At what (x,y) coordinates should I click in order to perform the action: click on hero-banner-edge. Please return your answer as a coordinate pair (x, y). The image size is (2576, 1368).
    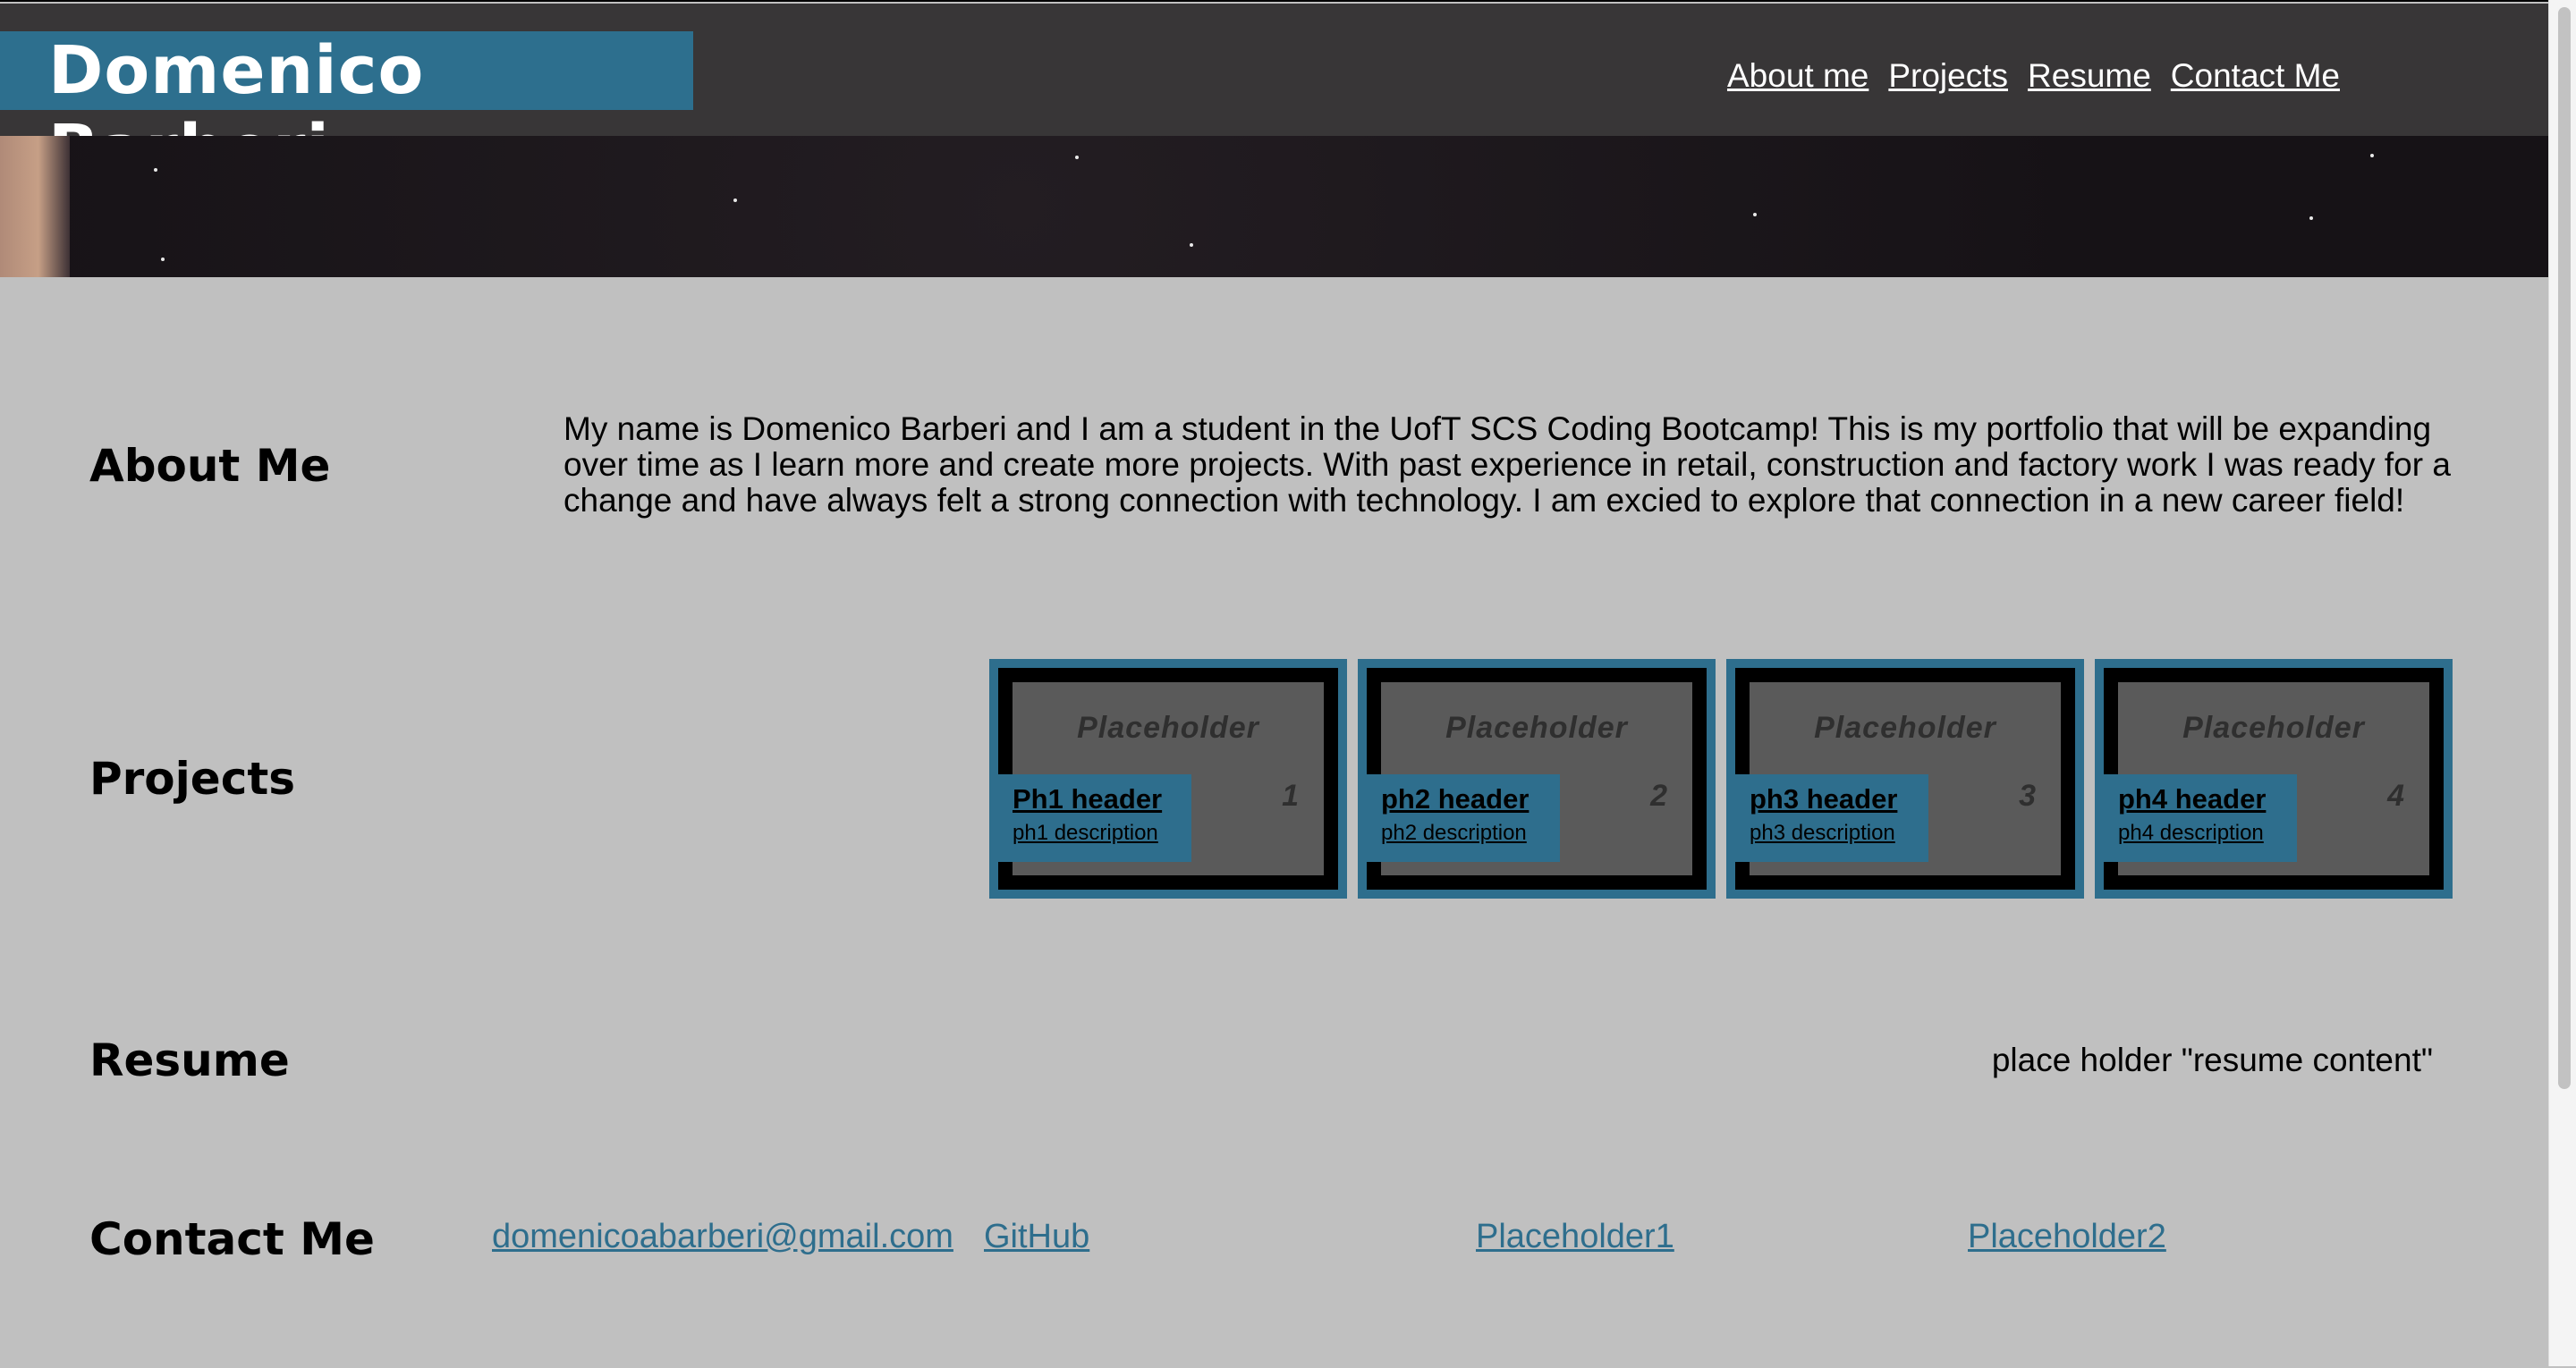
    Looking at the image, I should click on (35, 207).